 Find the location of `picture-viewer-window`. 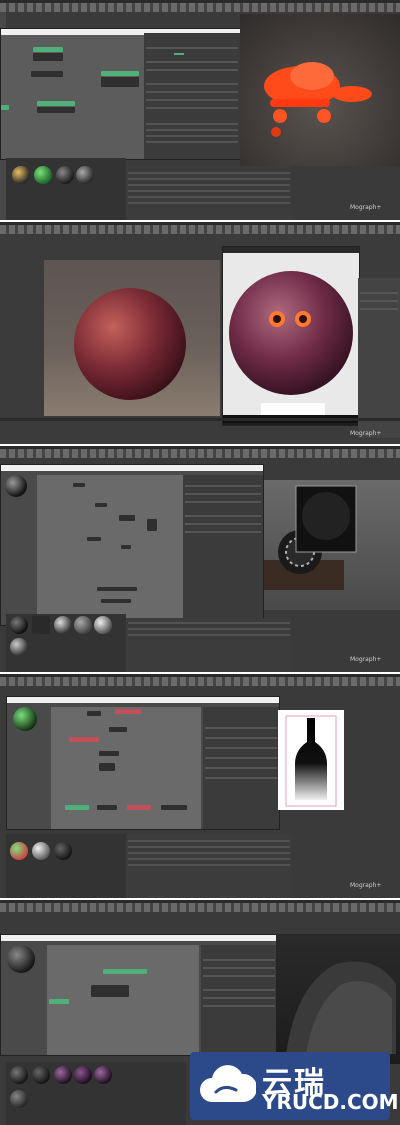

picture-viewer-window is located at coordinates (291, 336).